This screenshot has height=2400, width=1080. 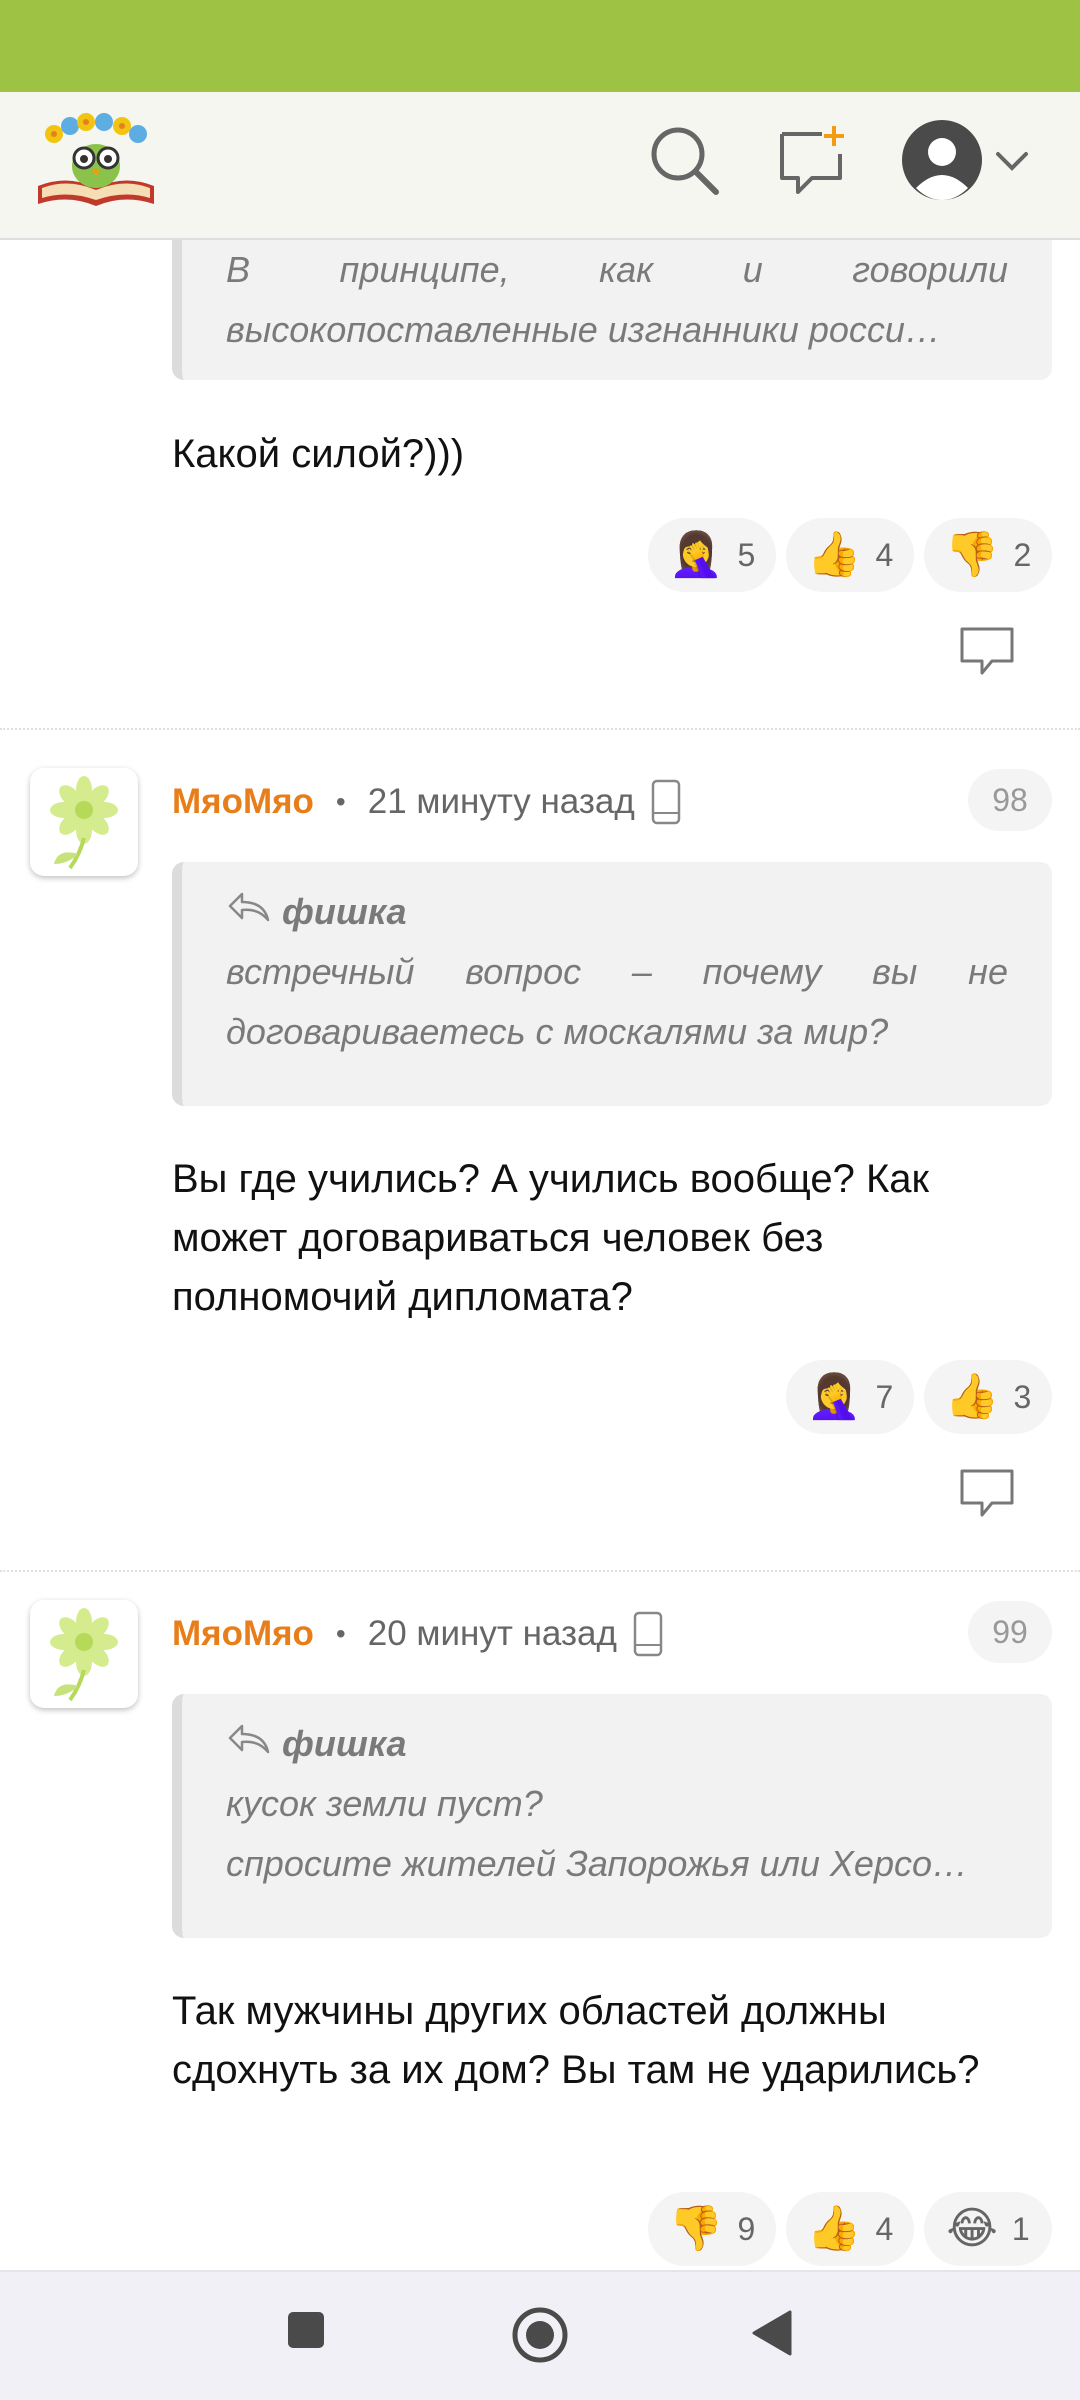 What do you see at coordinates (814, 160) in the screenshot?
I see `new-message-icon` at bounding box center [814, 160].